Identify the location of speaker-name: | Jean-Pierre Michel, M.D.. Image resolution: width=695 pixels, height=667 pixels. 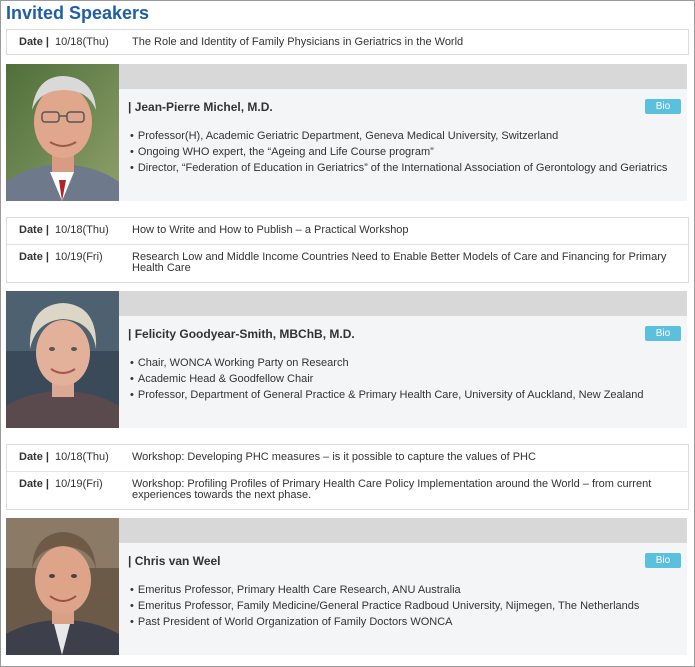
(200, 107).